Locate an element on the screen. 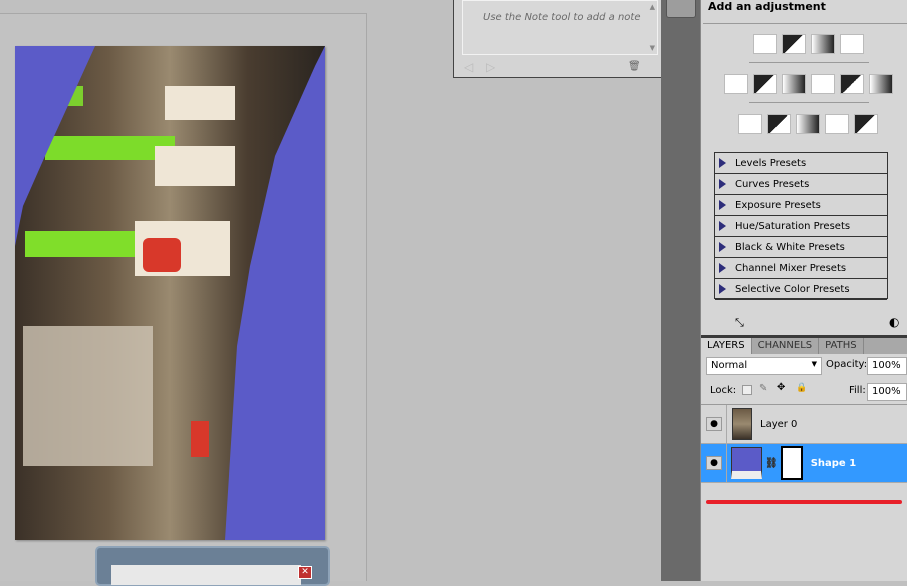 The height and width of the screenshot is (586, 907). black-white-icon is located at coordinates (823, 84).